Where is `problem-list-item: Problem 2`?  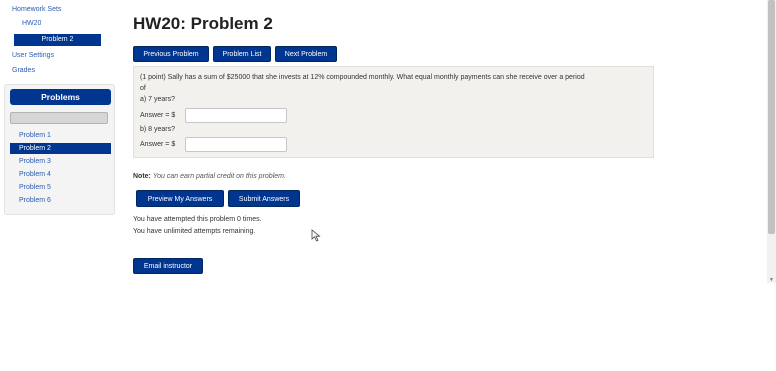 problem-list-item: Problem 2 is located at coordinates (60, 148).